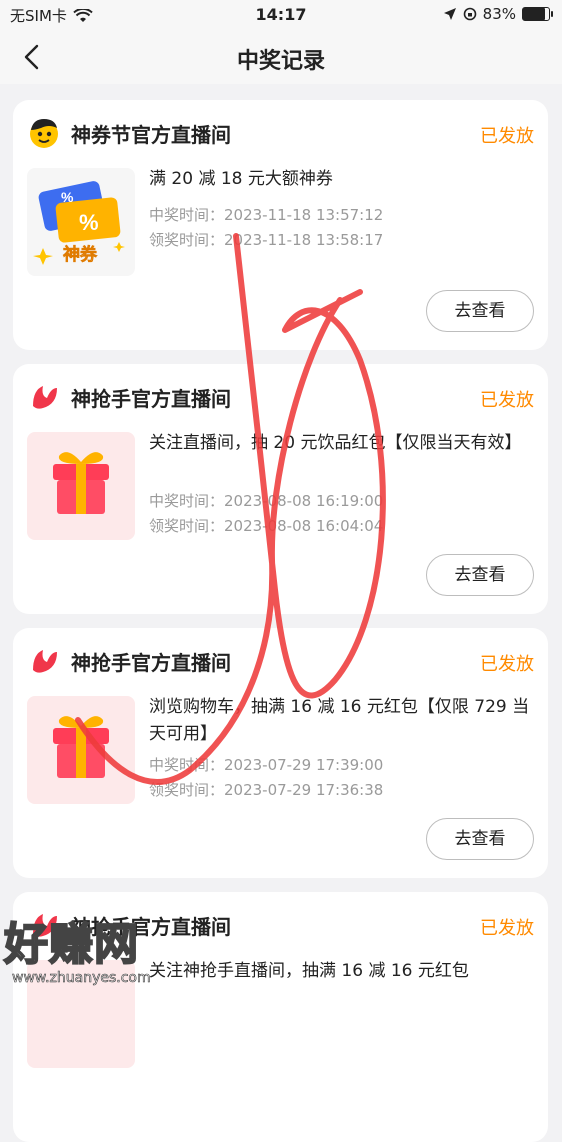  What do you see at coordinates (266, 240) in the screenshot?
I see `claim-time: 领奖时间：2023-11-18 13:58:17` at bounding box center [266, 240].